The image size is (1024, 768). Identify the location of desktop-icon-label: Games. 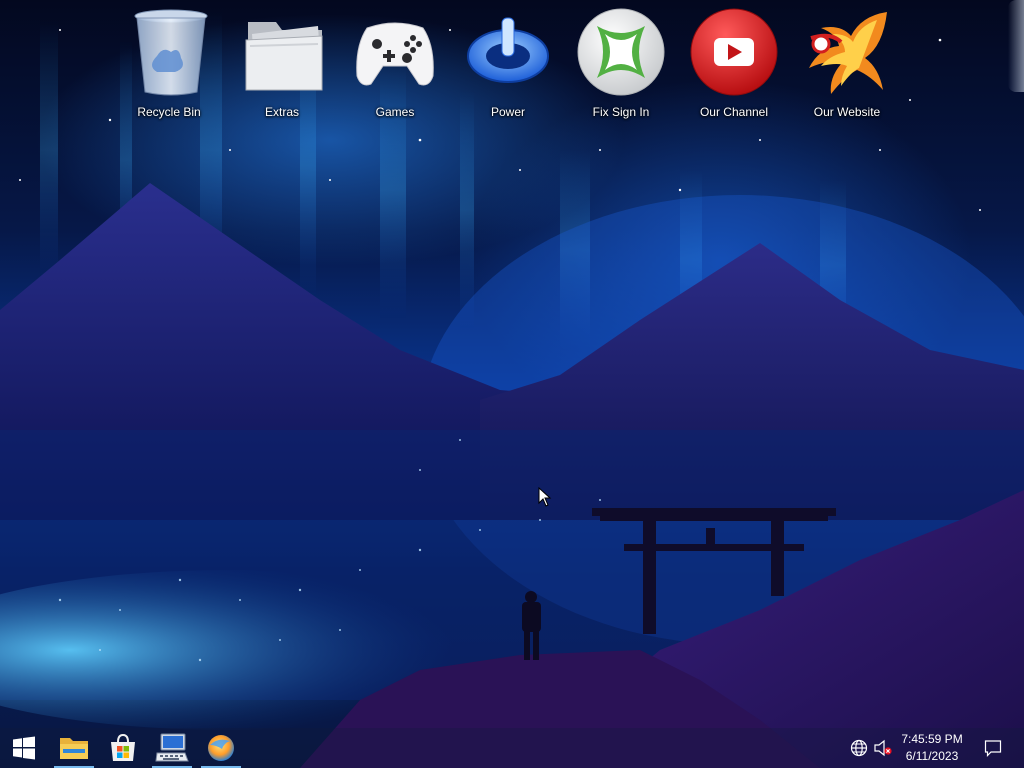
(395, 112).